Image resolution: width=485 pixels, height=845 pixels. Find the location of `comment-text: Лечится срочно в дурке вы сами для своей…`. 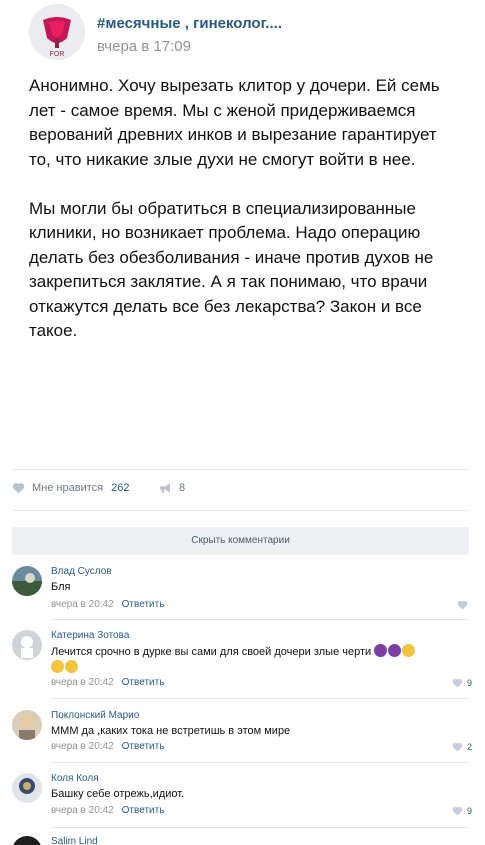

comment-text: Лечится срочно в дурке вы сами для своей… is located at coordinates (211, 652).